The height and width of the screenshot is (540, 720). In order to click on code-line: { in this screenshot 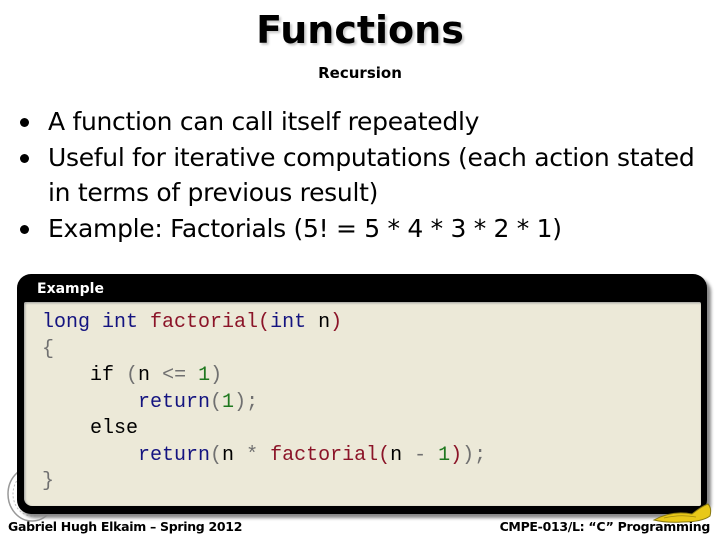, I will do `click(48, 349)`.